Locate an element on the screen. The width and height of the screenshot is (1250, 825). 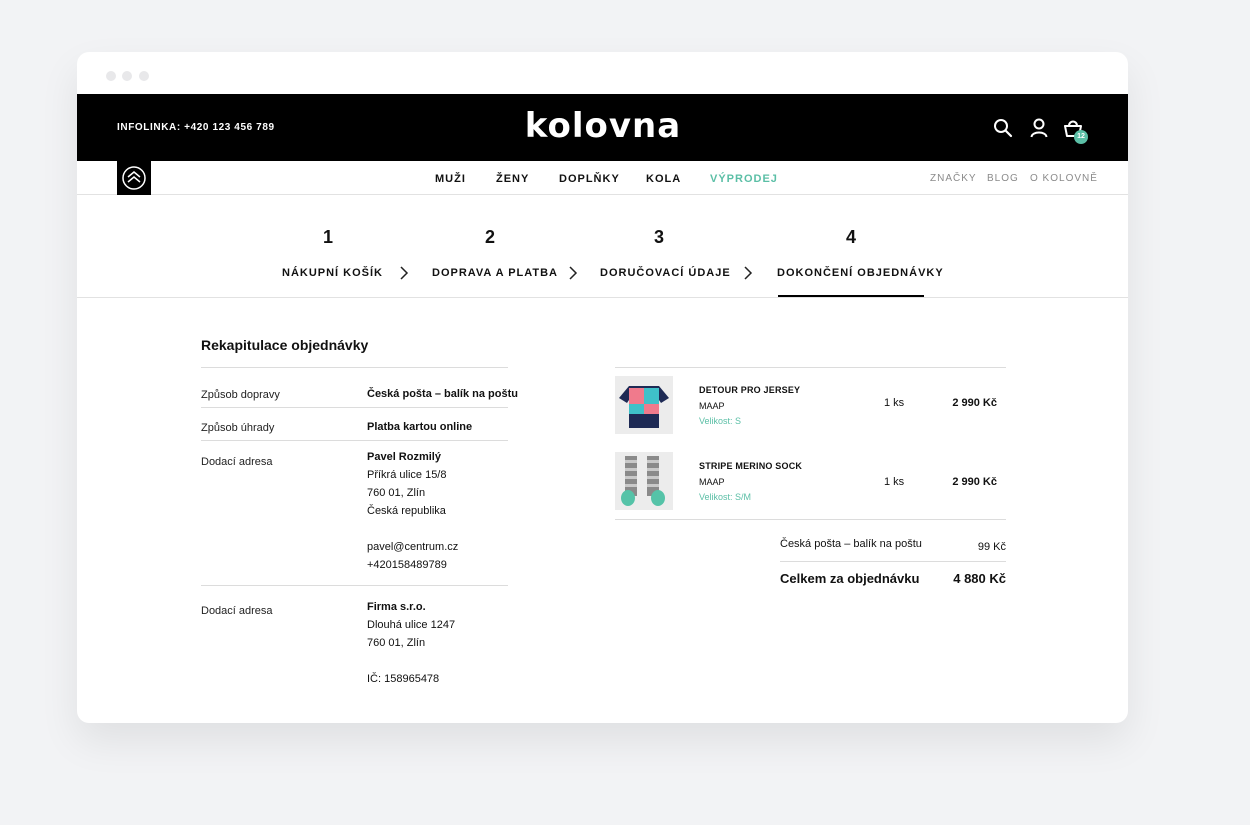
billing-street: Dlouhá ulice 1247 is located at coordinates (411, 625).